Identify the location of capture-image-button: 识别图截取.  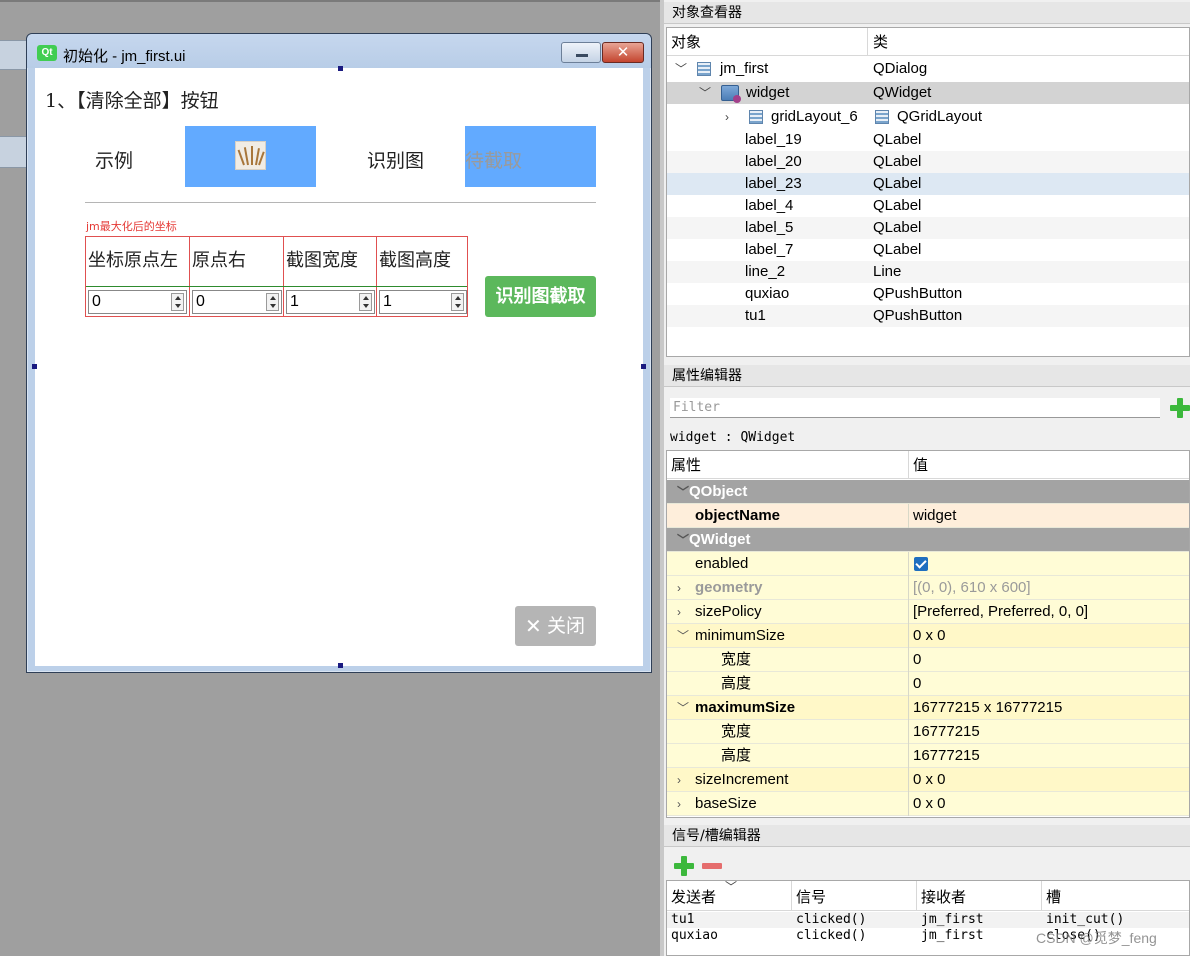
(540, 296).